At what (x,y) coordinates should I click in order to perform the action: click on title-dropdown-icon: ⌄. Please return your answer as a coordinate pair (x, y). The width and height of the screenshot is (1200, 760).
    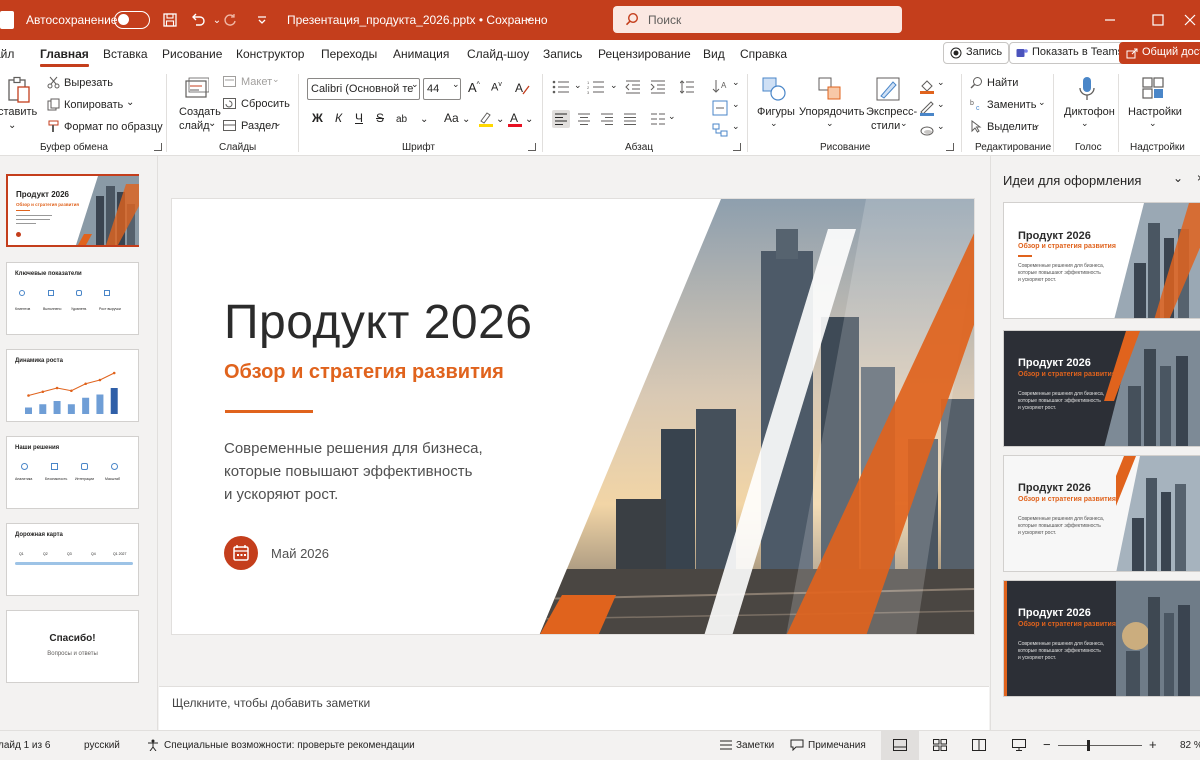
    Looking at the image, I should click on (528, 17).